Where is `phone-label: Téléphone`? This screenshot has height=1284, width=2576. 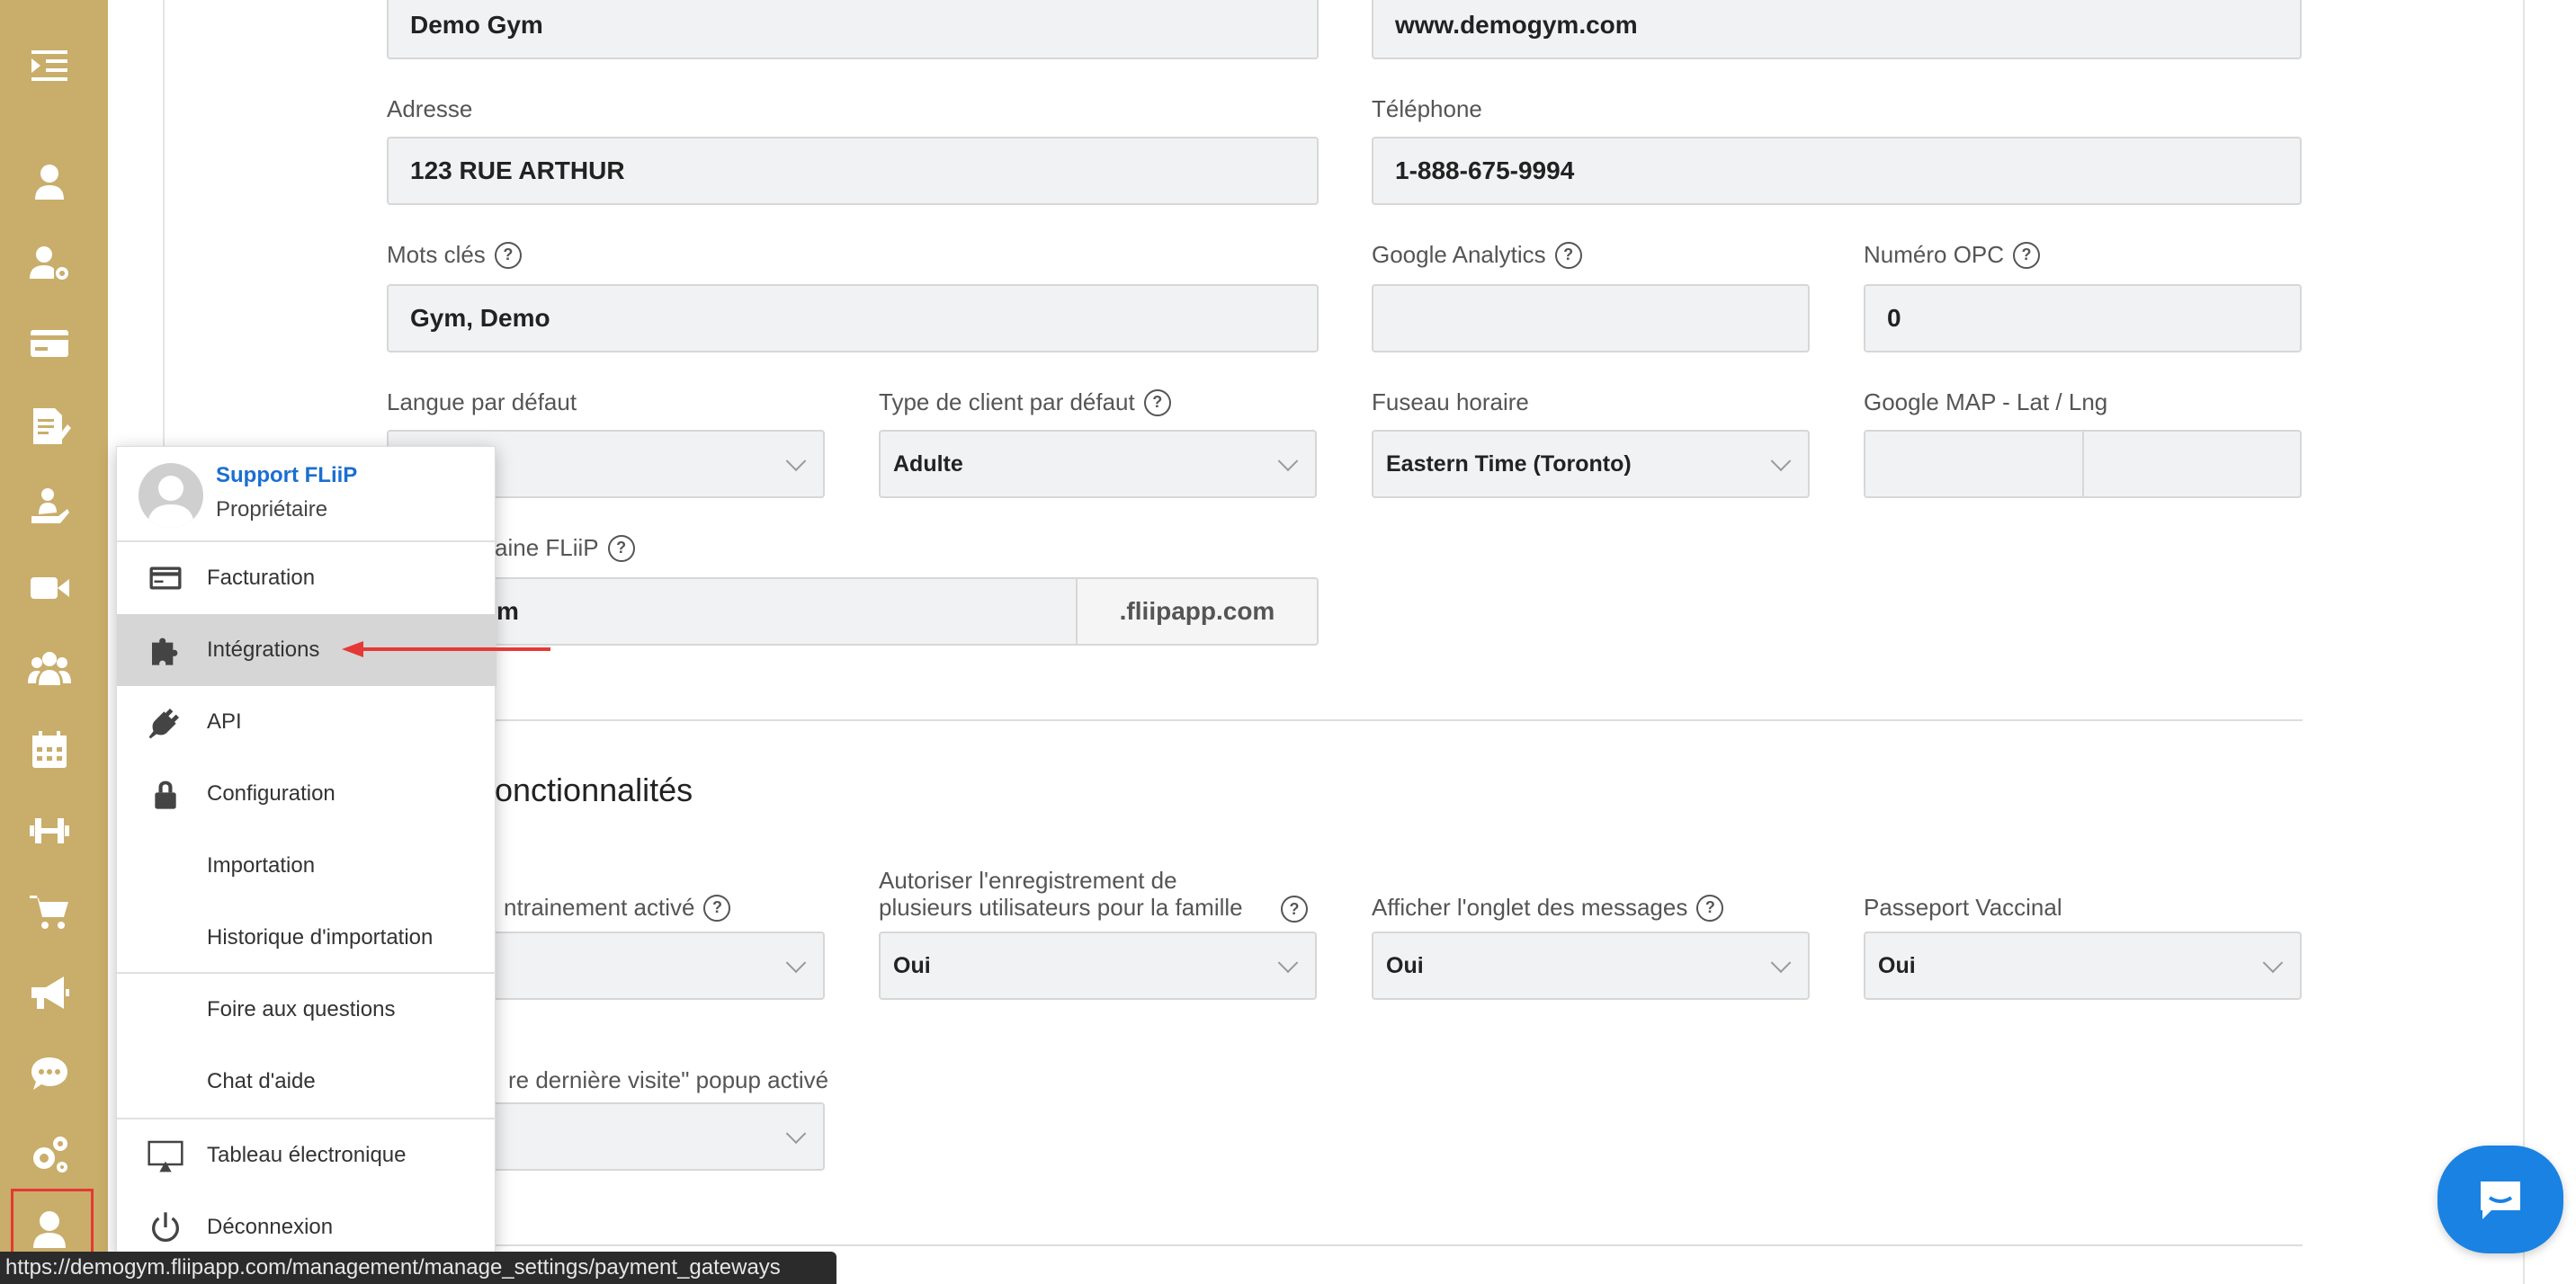 phone-label: Téléphone is located at coordinates (1427, 109).